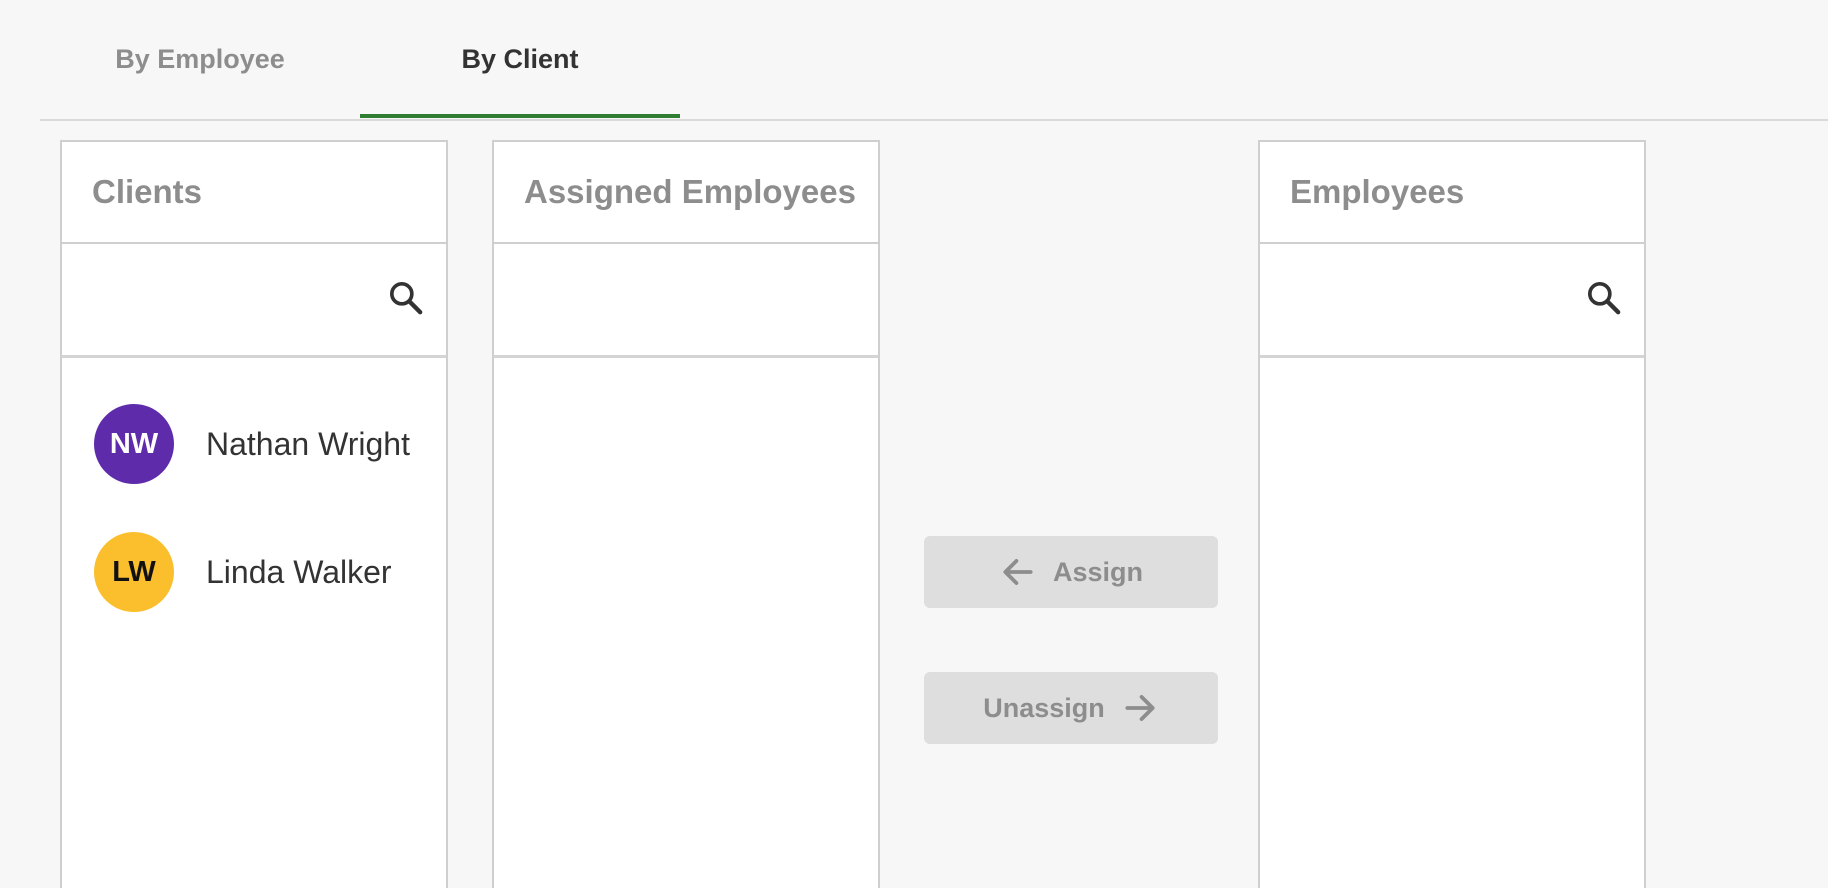 The height and width of the screenshot is (888, 1828). What do you see at coordinates (254, 193) in the screenshot?
I see `clients-panel-title: Clients` at bounding box center [254, 193].